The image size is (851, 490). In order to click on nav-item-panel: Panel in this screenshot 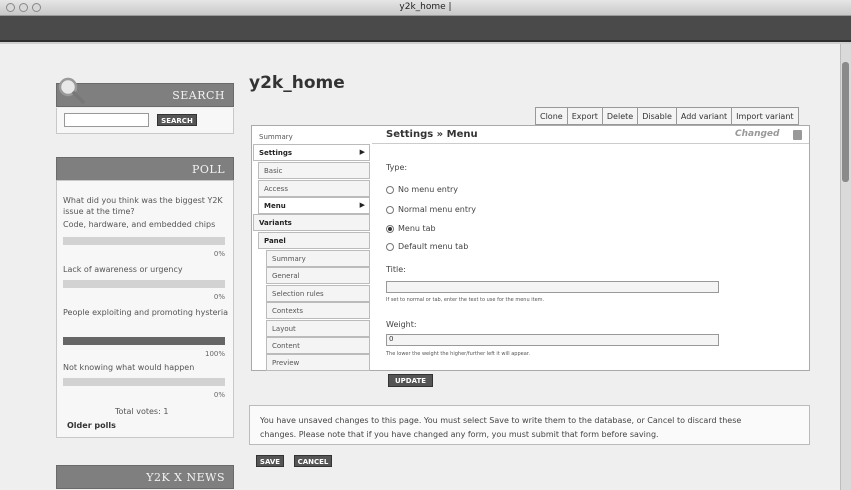, I will do `click(314, 240)`.